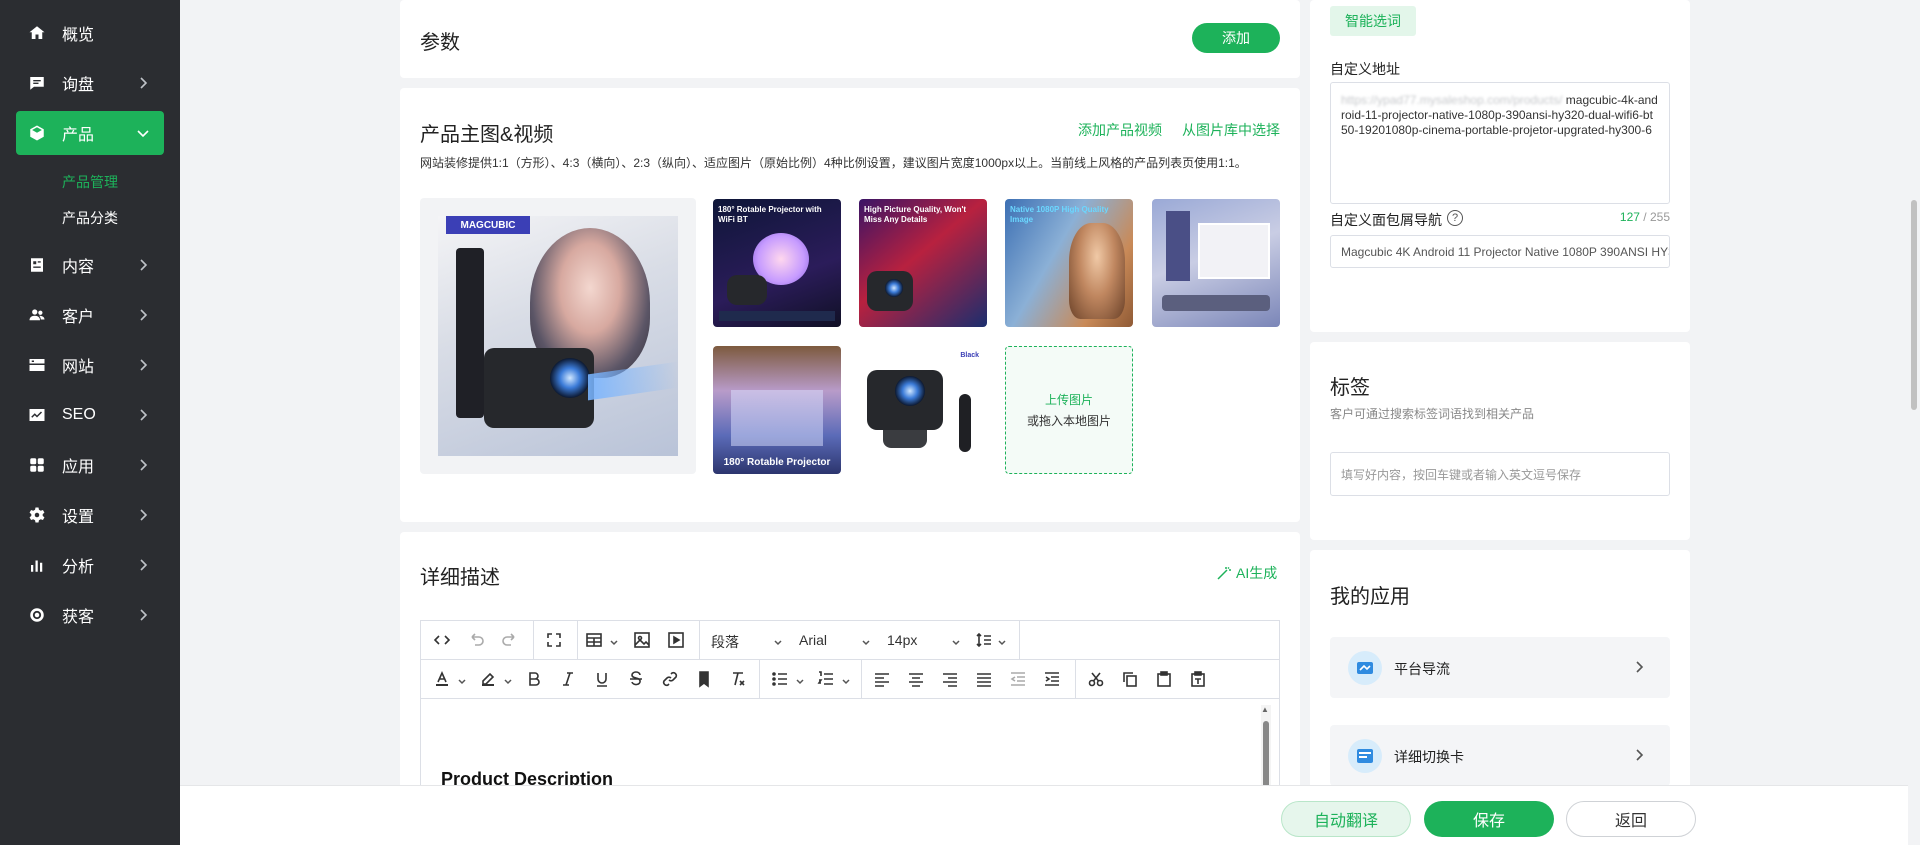  Describe the element at coordinates (636, 679) in the screenshot. I see `strikethrough-icon` at that location.